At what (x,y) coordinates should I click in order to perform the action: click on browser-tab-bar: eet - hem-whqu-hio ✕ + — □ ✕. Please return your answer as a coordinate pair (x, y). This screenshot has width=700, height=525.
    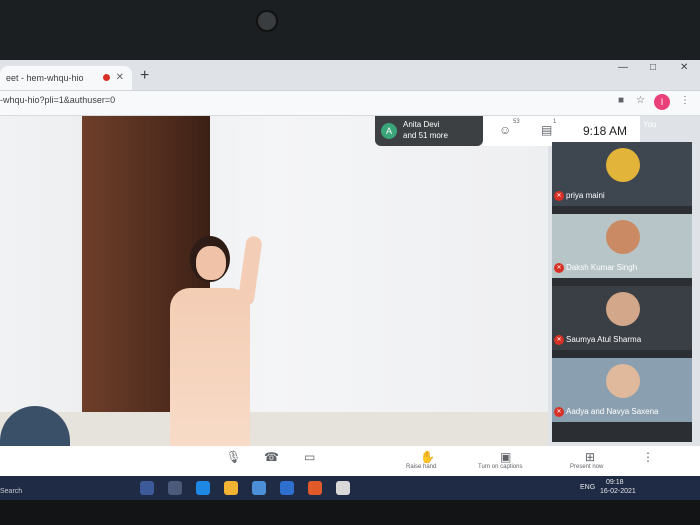
    Looking at the image, I should click on (350, 75).